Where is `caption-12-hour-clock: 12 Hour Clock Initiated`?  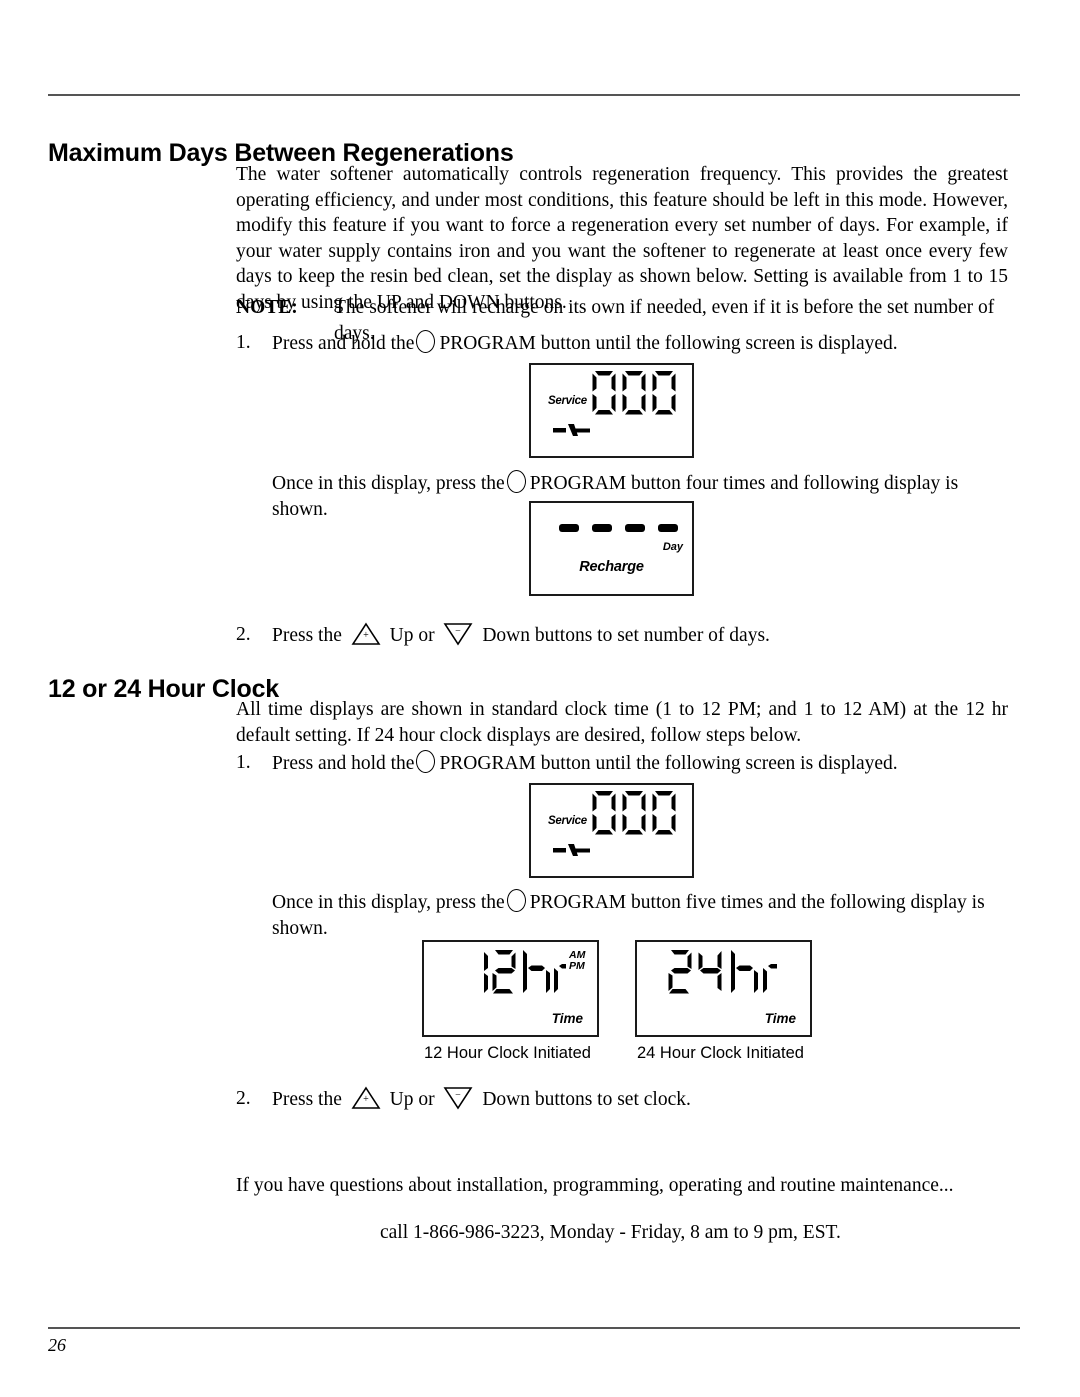
caption-12-hour-clock: 12 Hour Clock Initiated is located at coordinates (507, 1053).